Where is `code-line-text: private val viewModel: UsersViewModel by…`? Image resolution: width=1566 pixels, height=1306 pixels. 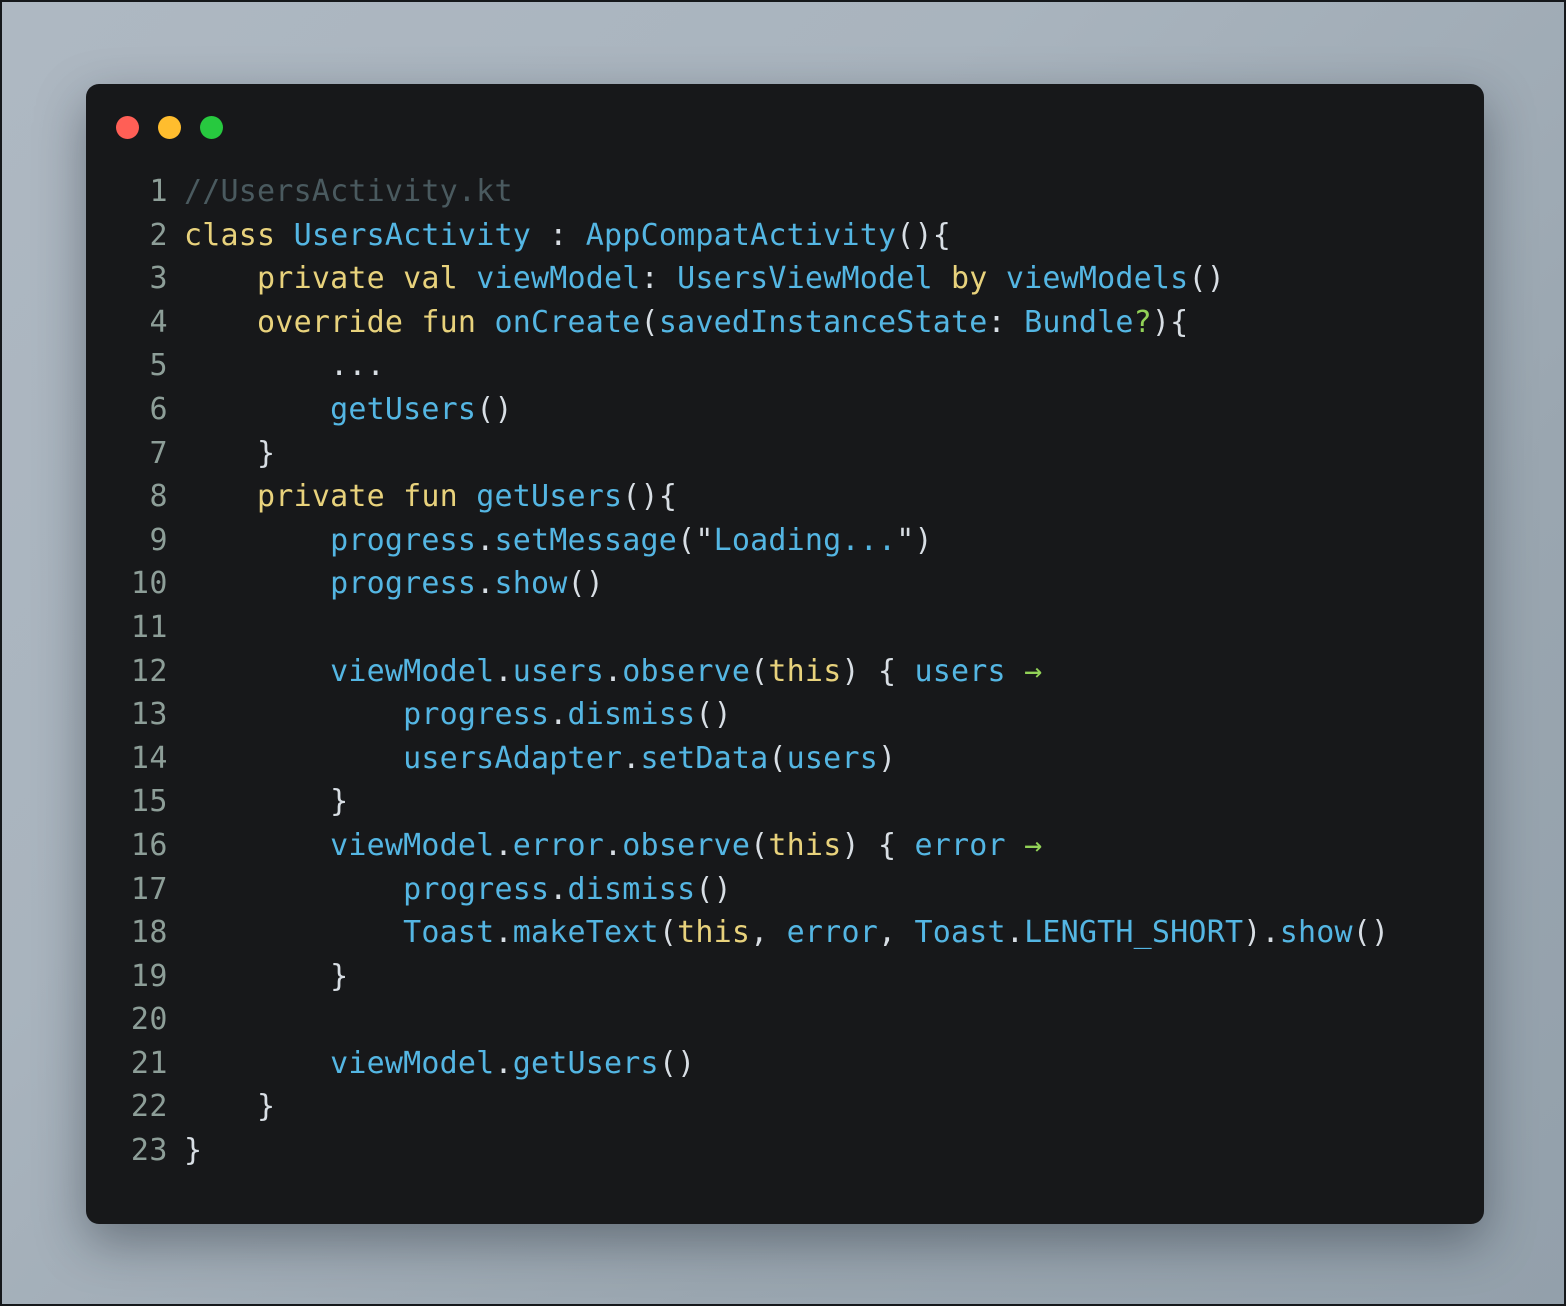 code-line-text: private val viewModel: UsersViewModel by… is located at coordinates (704, 279).